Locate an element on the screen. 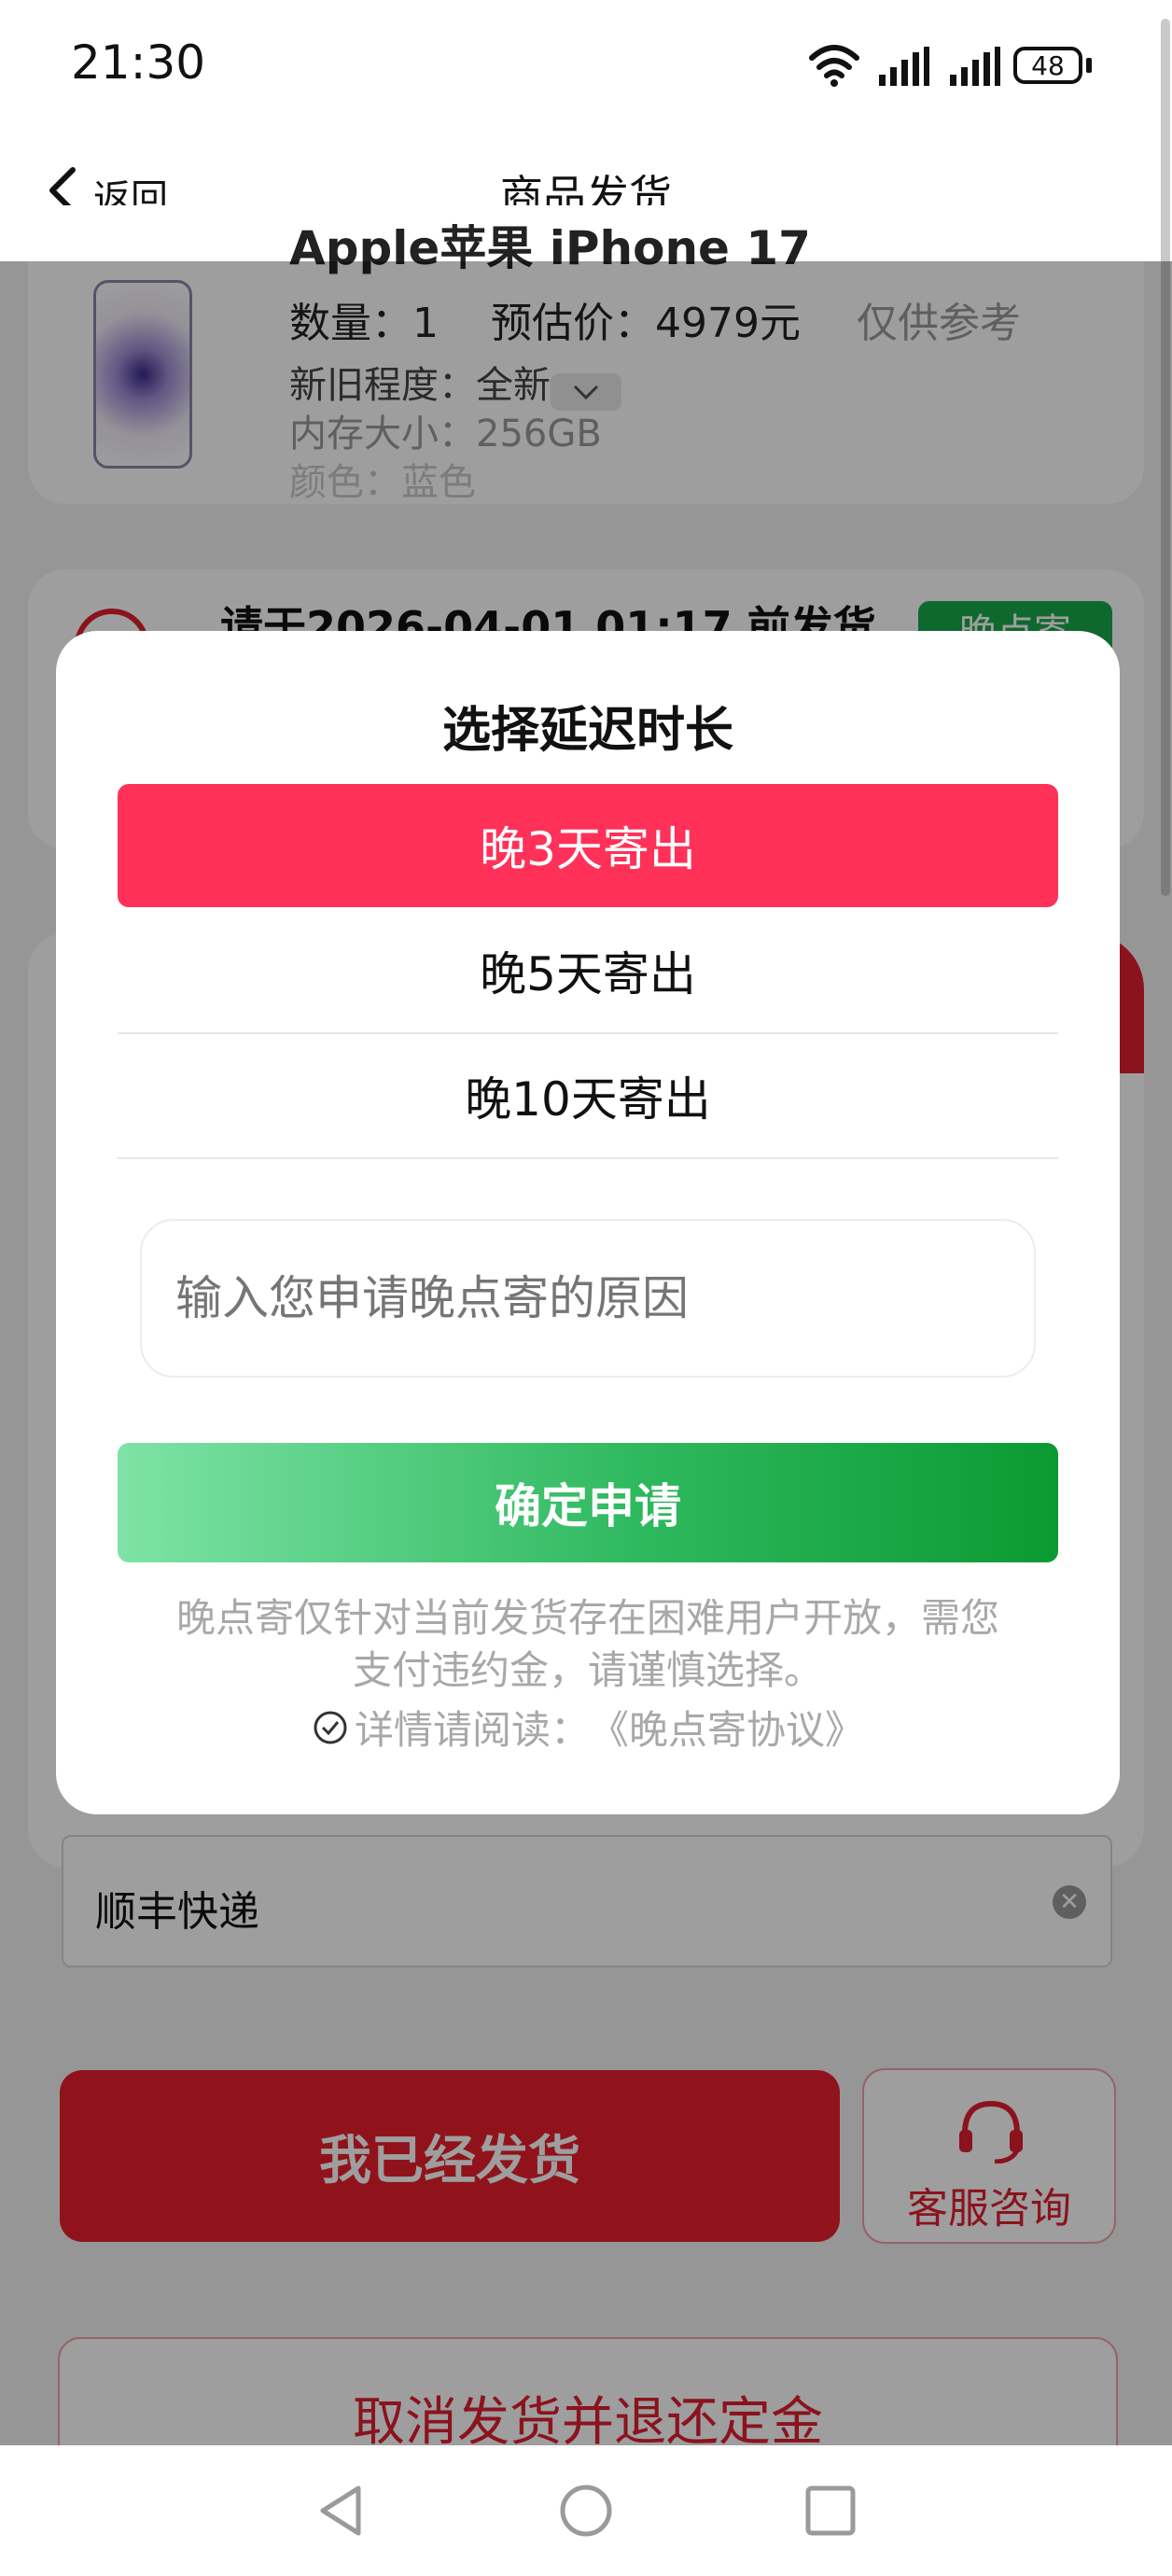 The height and width of the screenshot is (2576, 1172). back-triangle-icon is located at coordinates (341, 2511).